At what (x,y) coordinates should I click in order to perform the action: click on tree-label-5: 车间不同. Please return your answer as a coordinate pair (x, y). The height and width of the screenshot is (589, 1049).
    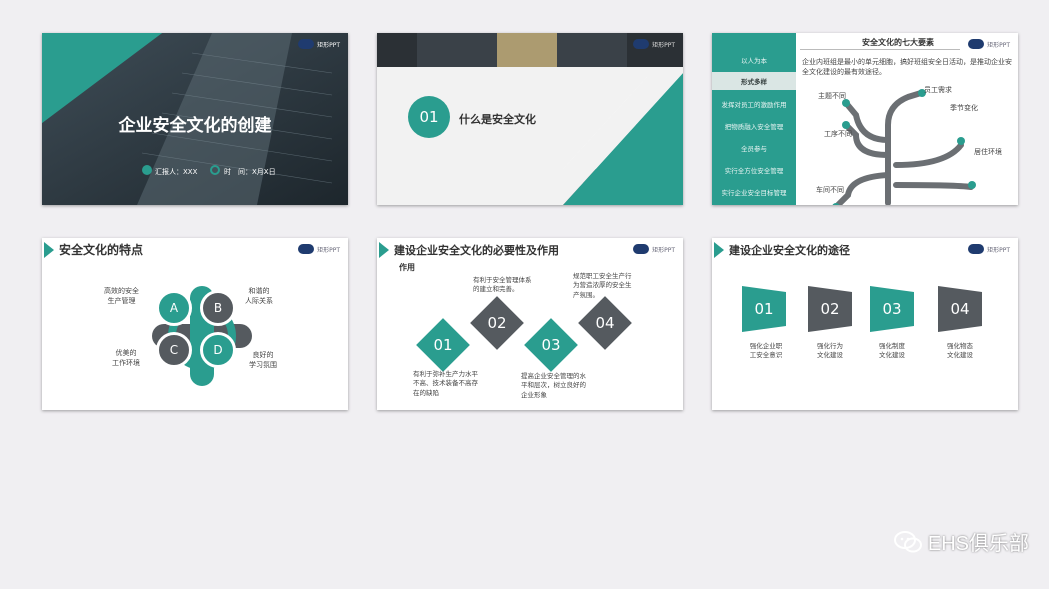
    Looking at the image, I should click on (830, 190).